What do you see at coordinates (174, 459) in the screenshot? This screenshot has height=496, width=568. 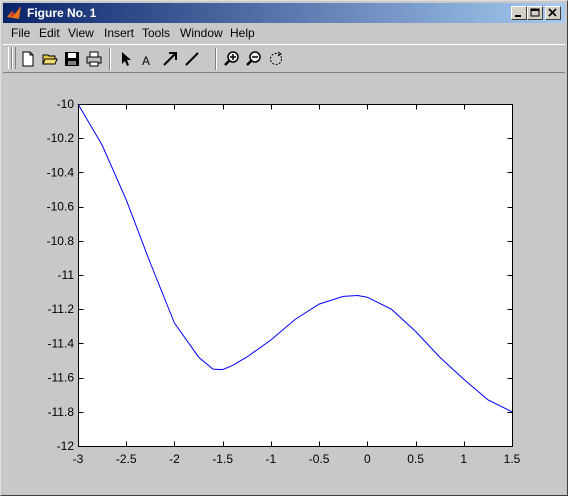 I see `x-tick-label: -2` at bounding box center [174, 459].